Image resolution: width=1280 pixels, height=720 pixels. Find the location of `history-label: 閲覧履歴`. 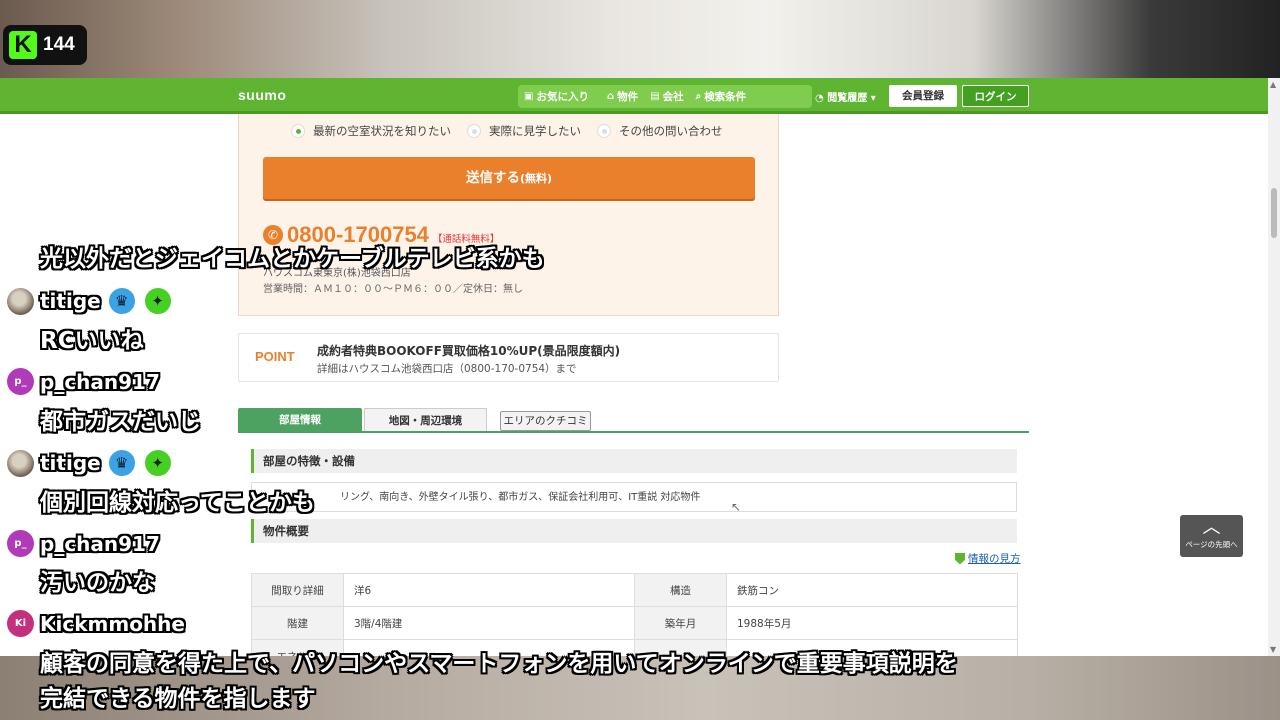

history-label: 閲覧履歴 is located at coordinates (847, 98).